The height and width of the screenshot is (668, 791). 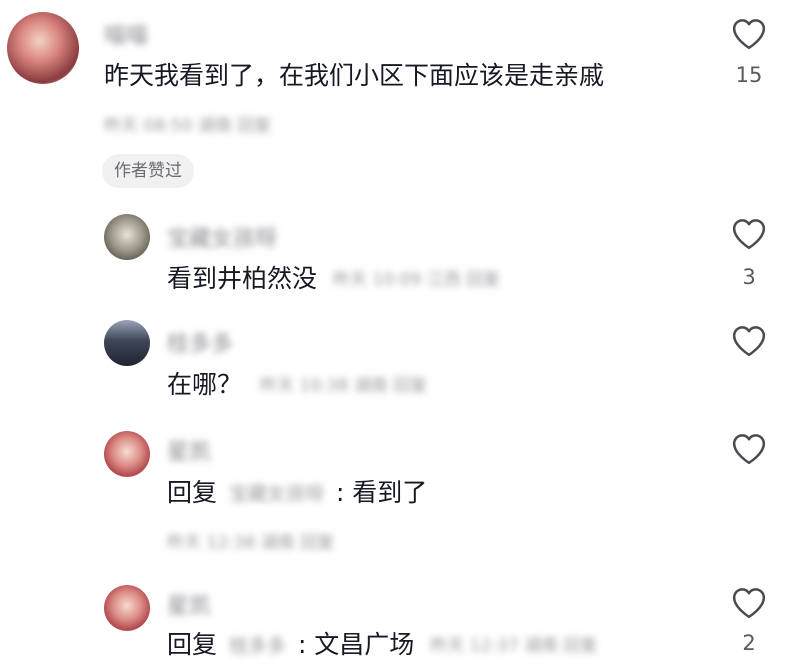 What do you see at coordinates (222, 237) in the screenshot?
I see `reply-author: 宝藏女孩呀` at bounding box center [222, 237].